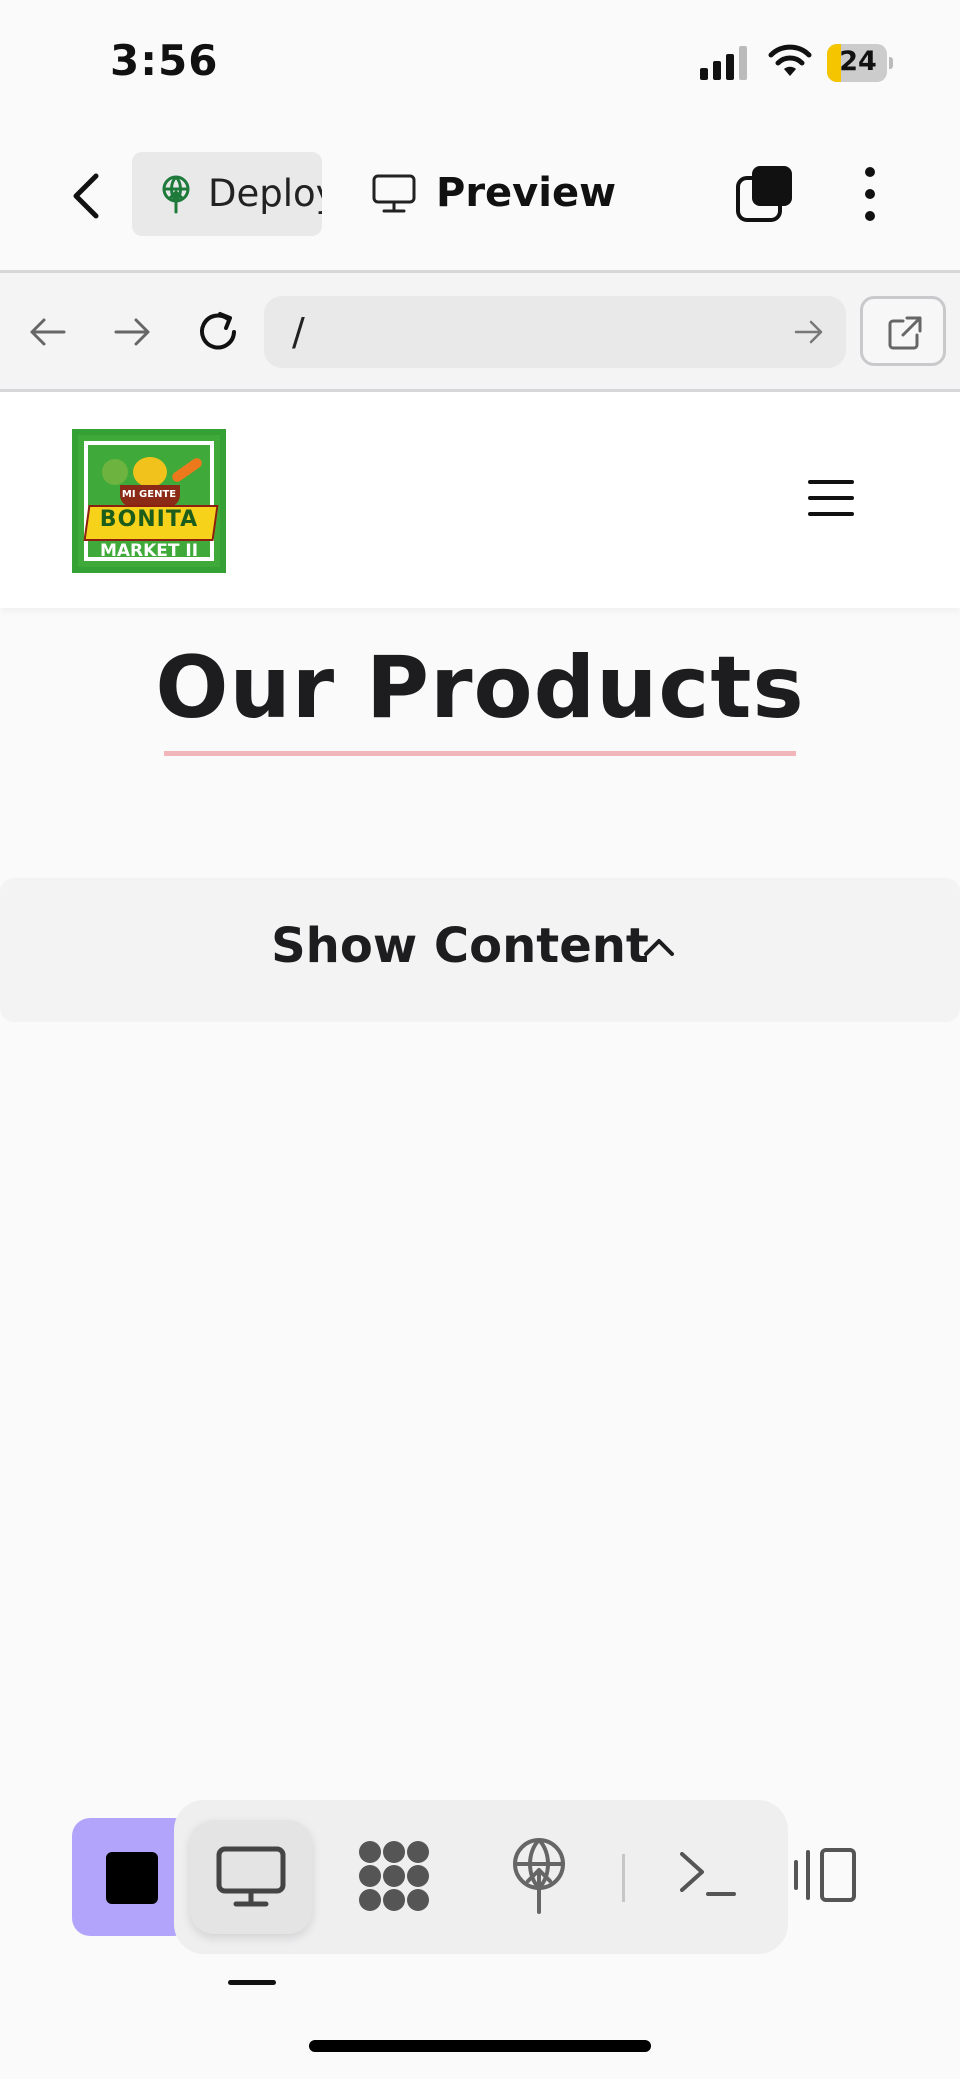  What do you see at coordinates (623, 1878) in the screenshot?
I see `toolbar-divider` at bounding box center [623, 1878].